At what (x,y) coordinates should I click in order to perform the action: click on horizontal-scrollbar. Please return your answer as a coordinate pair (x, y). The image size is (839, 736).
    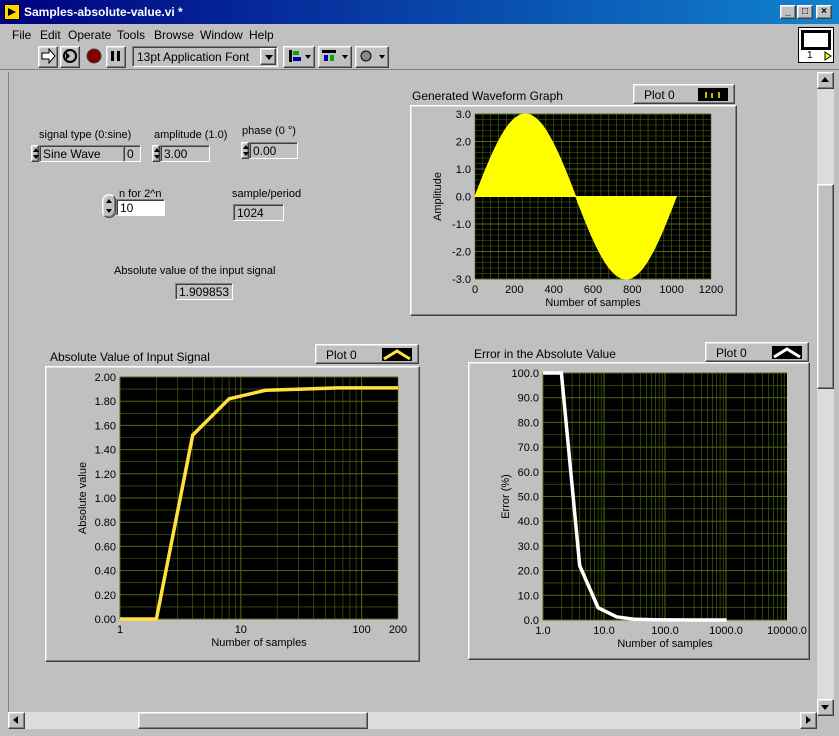
    Looking at the image, I should click on (412, 720).